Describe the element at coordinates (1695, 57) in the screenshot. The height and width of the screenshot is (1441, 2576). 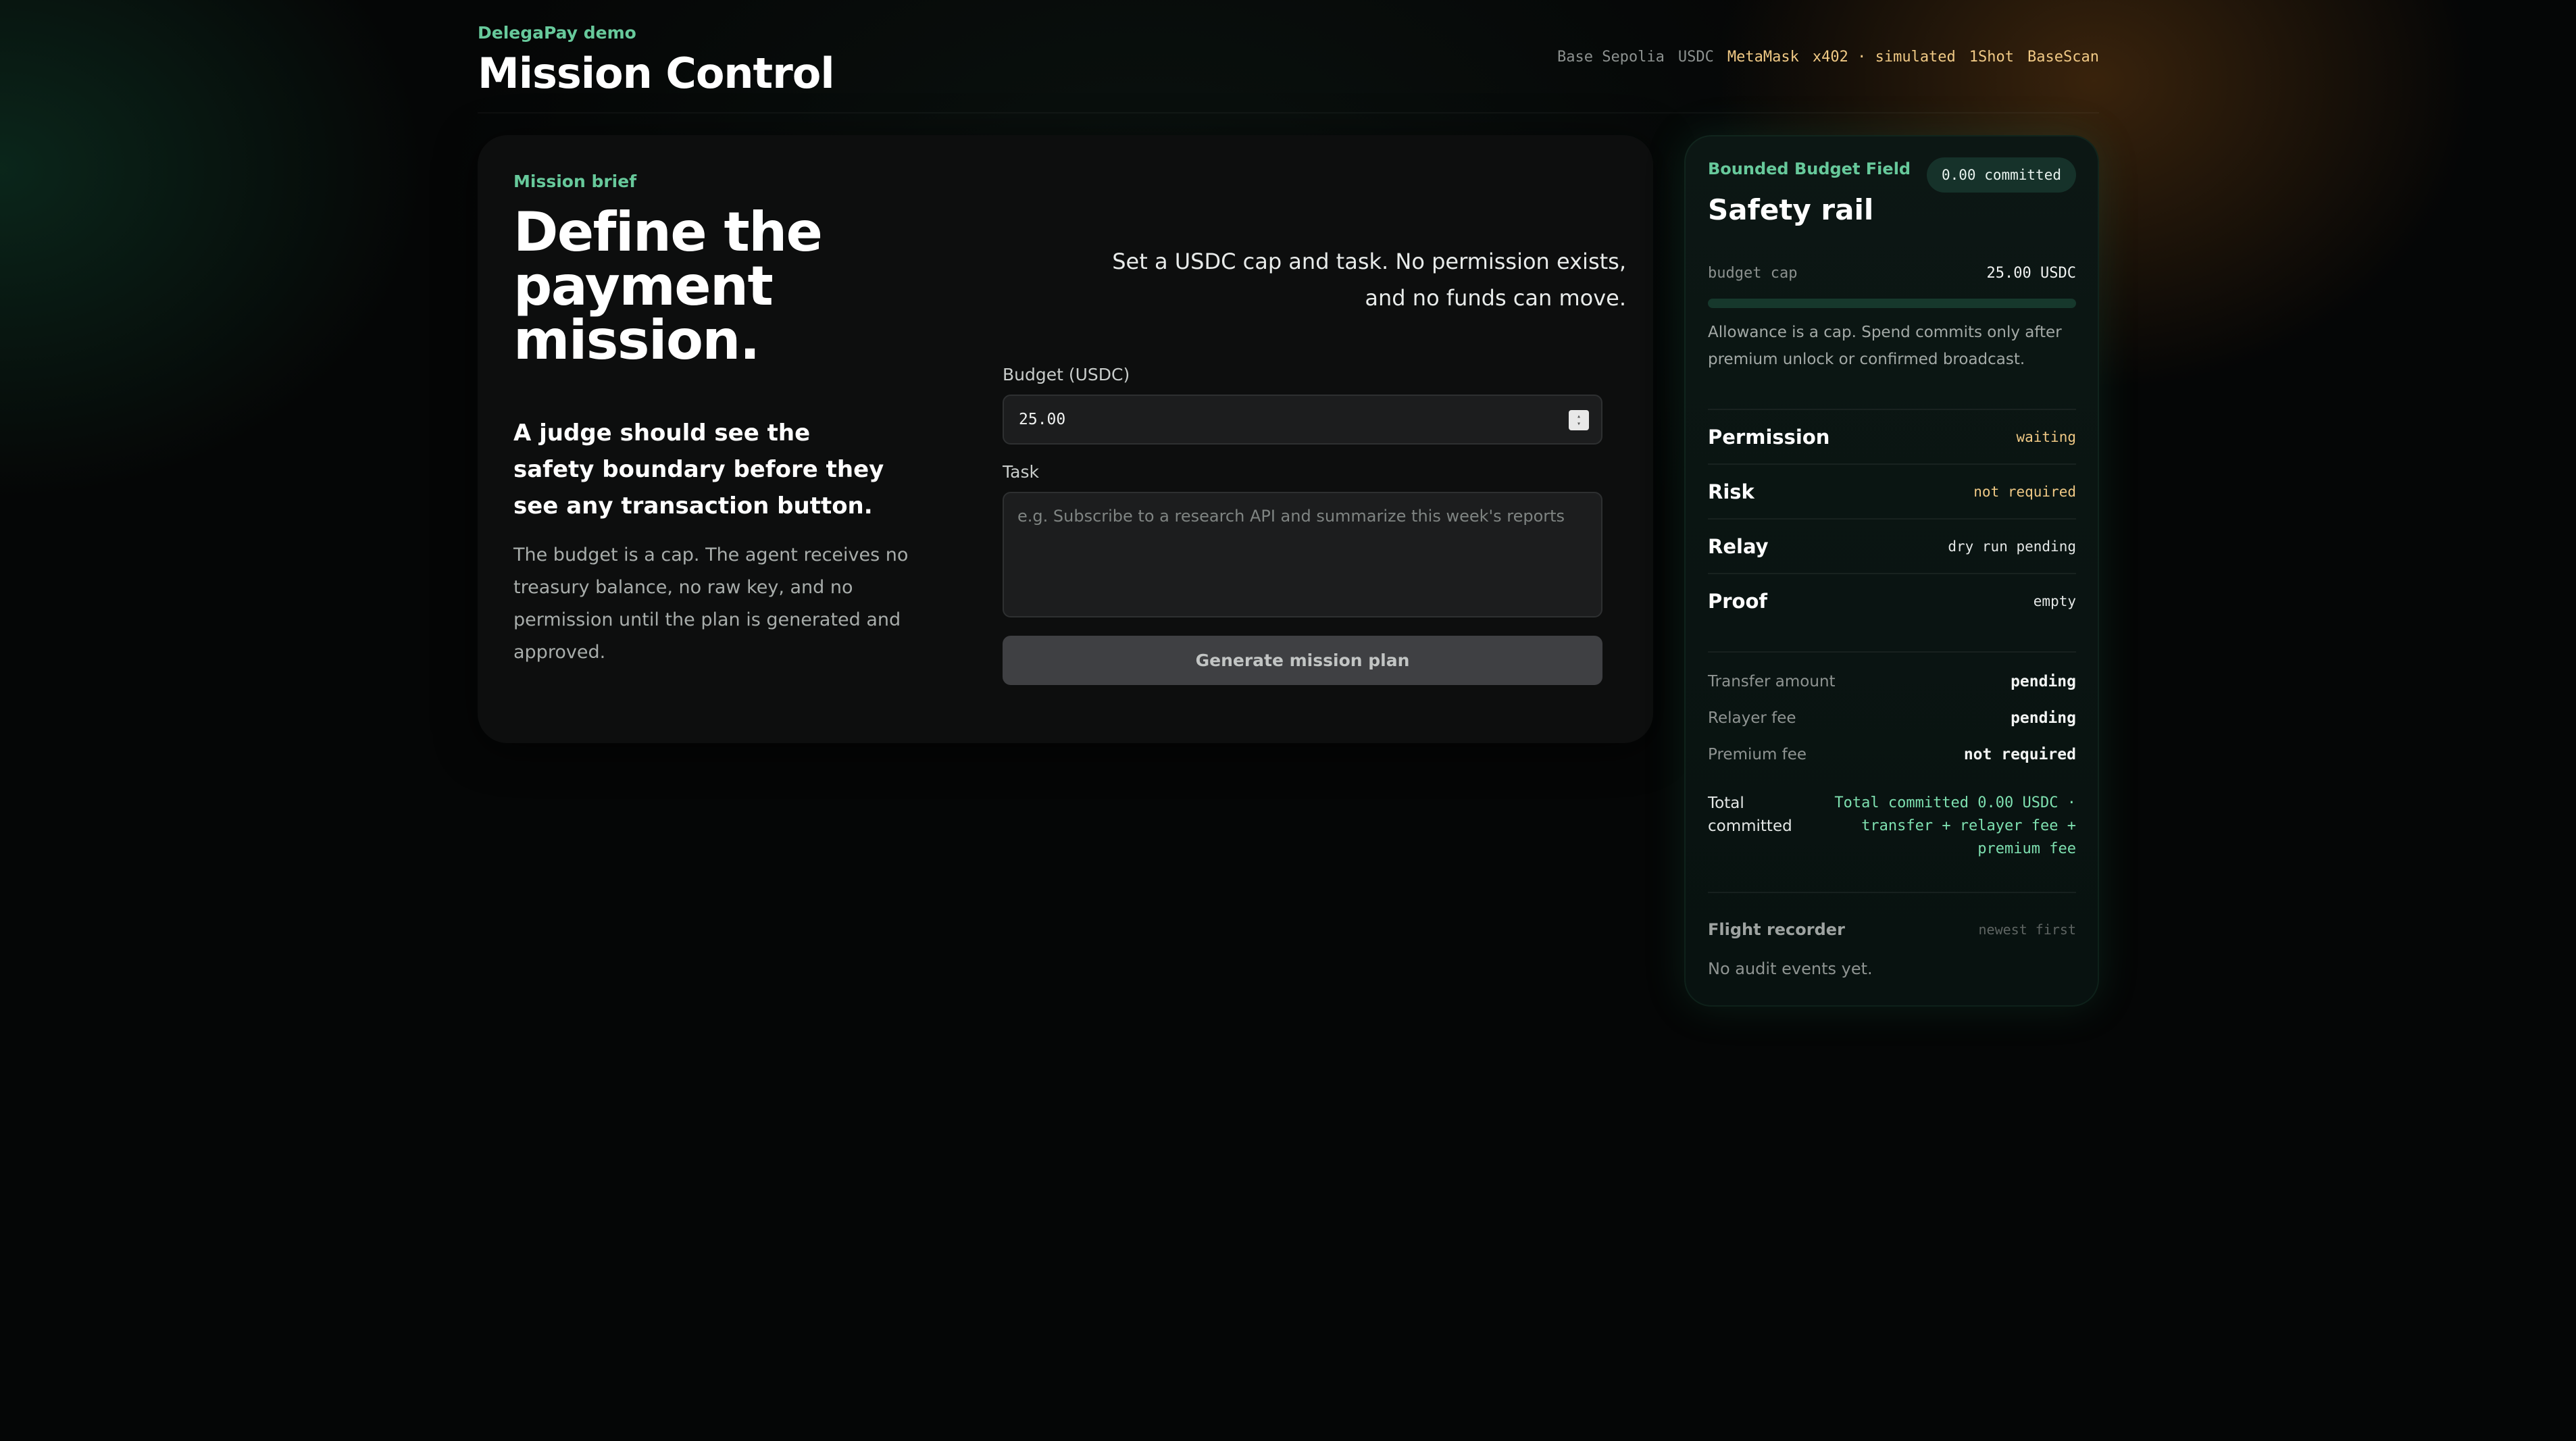
I see `chip-token: USDC` at that location.